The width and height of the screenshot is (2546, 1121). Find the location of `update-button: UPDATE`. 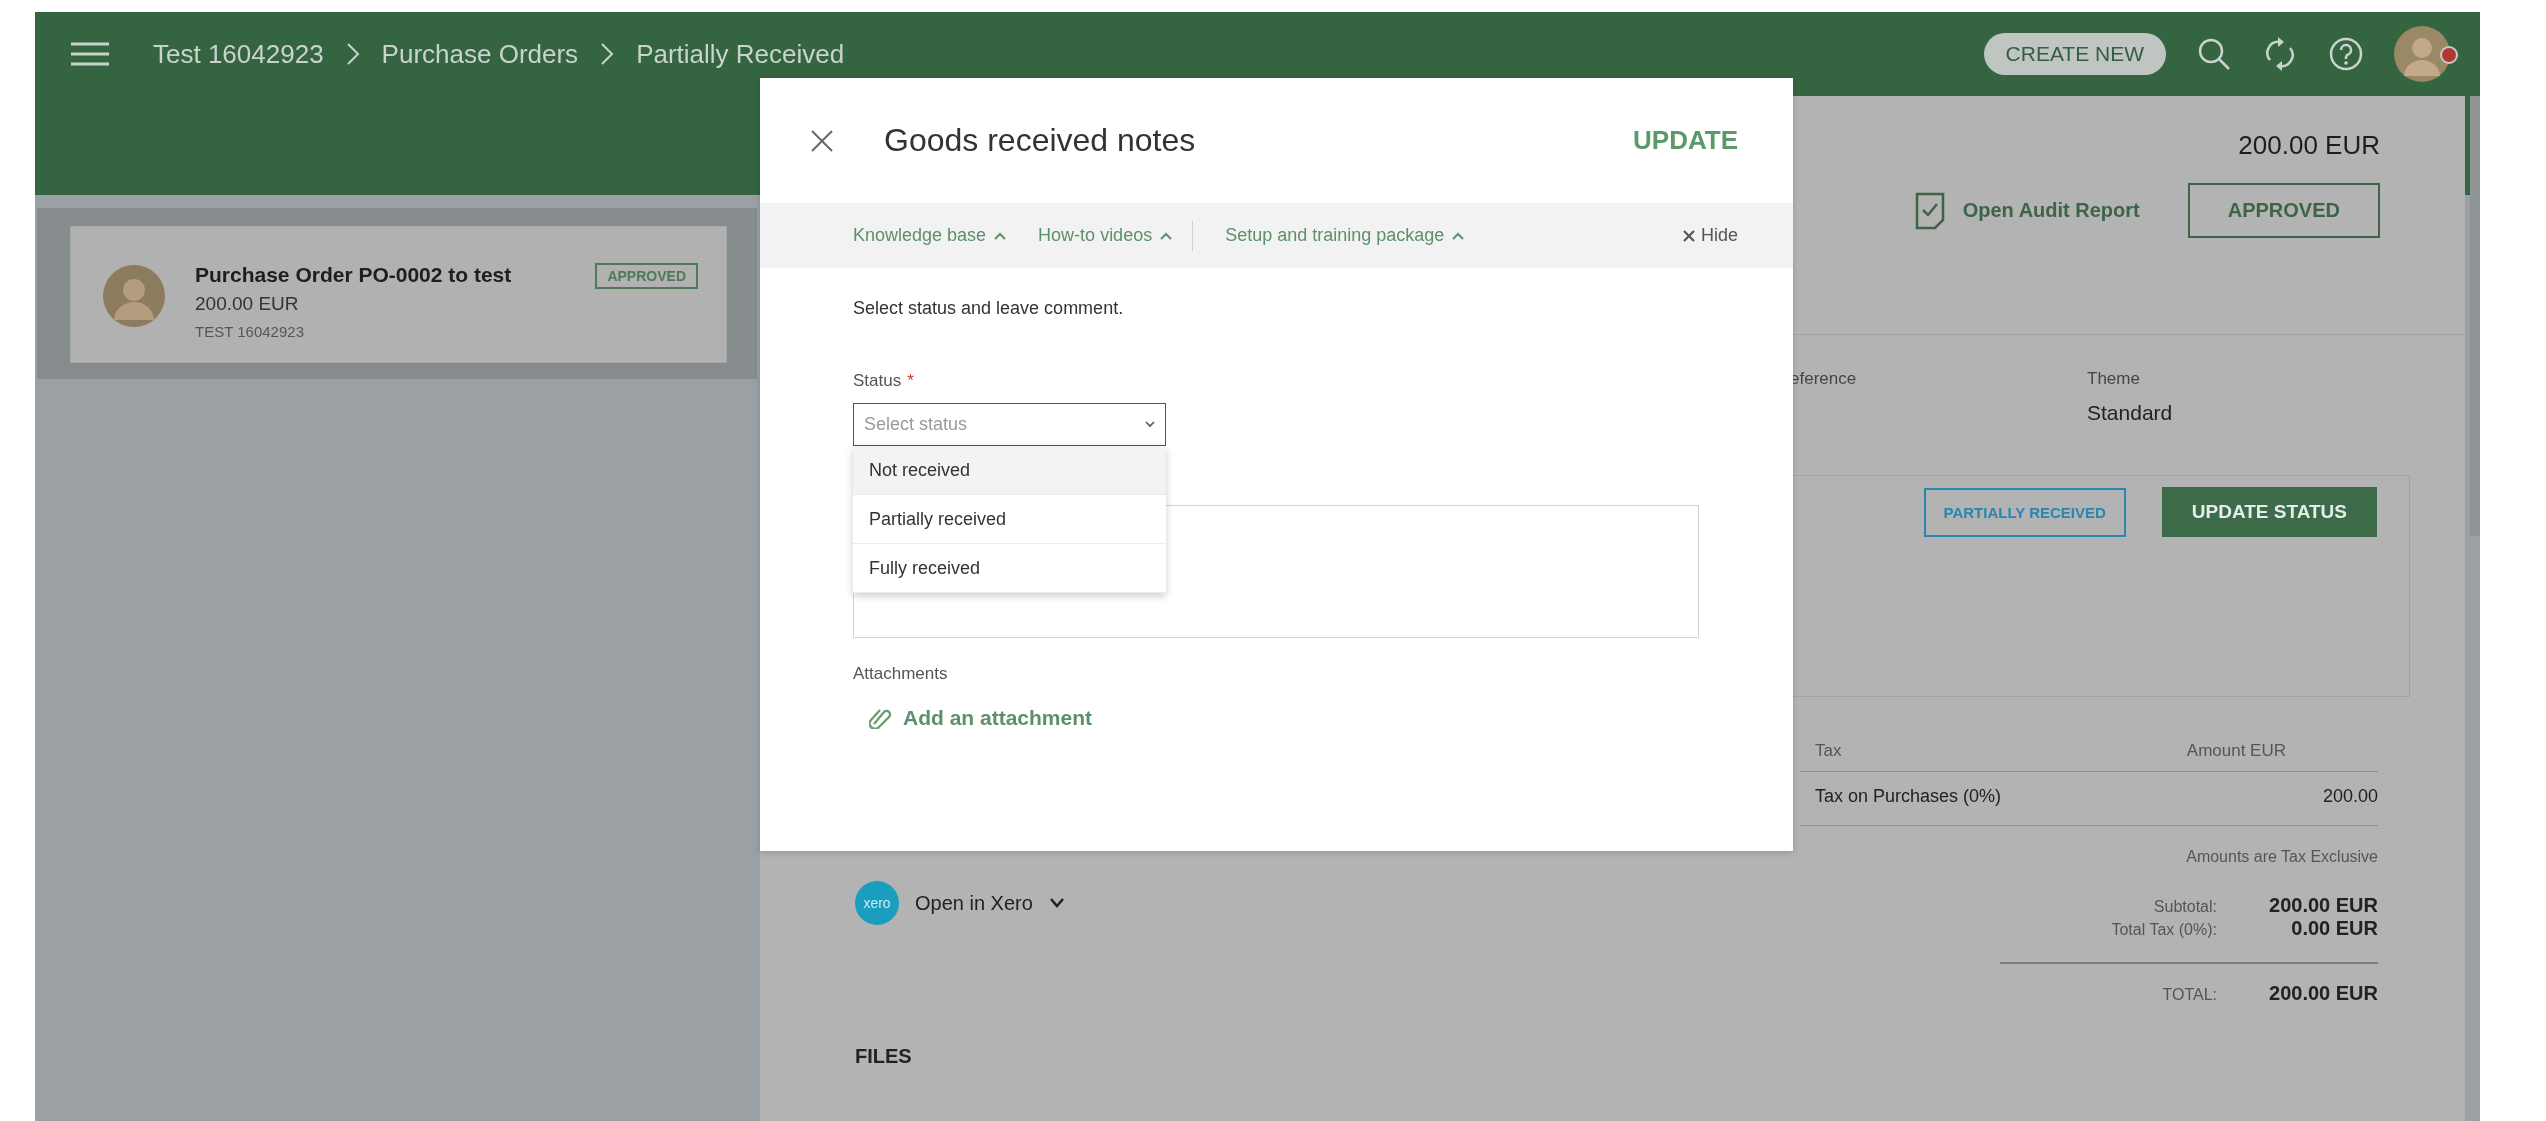

update-button: UPDATE is located at coordinates (1685, 140).